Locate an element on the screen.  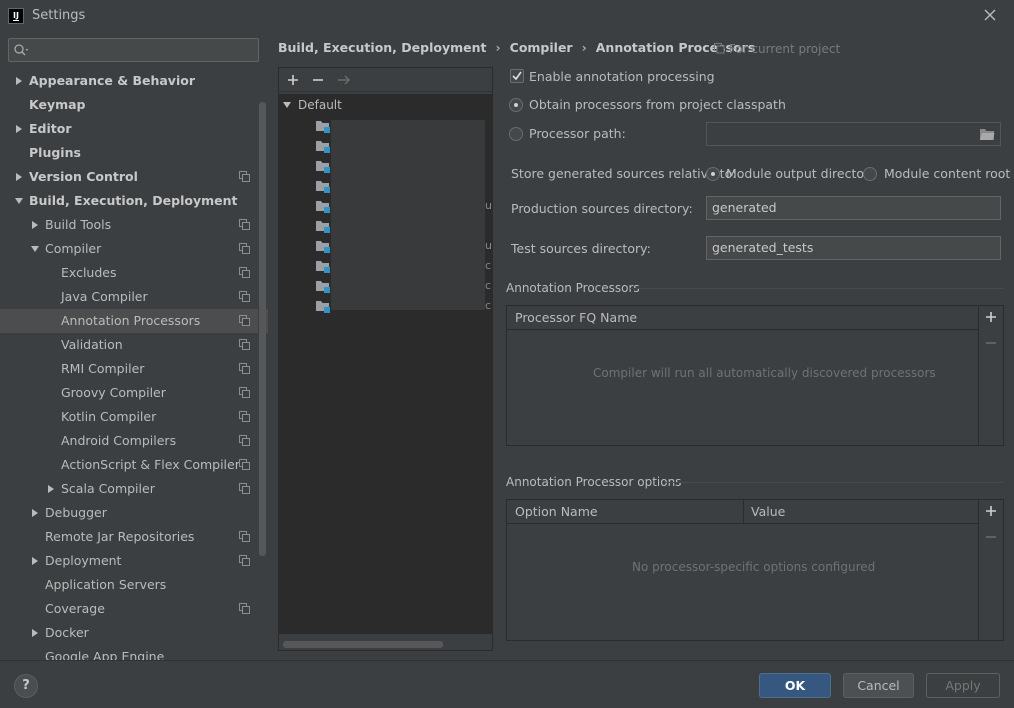
module-content-label: Module content root is located at coordinates (947, 173).